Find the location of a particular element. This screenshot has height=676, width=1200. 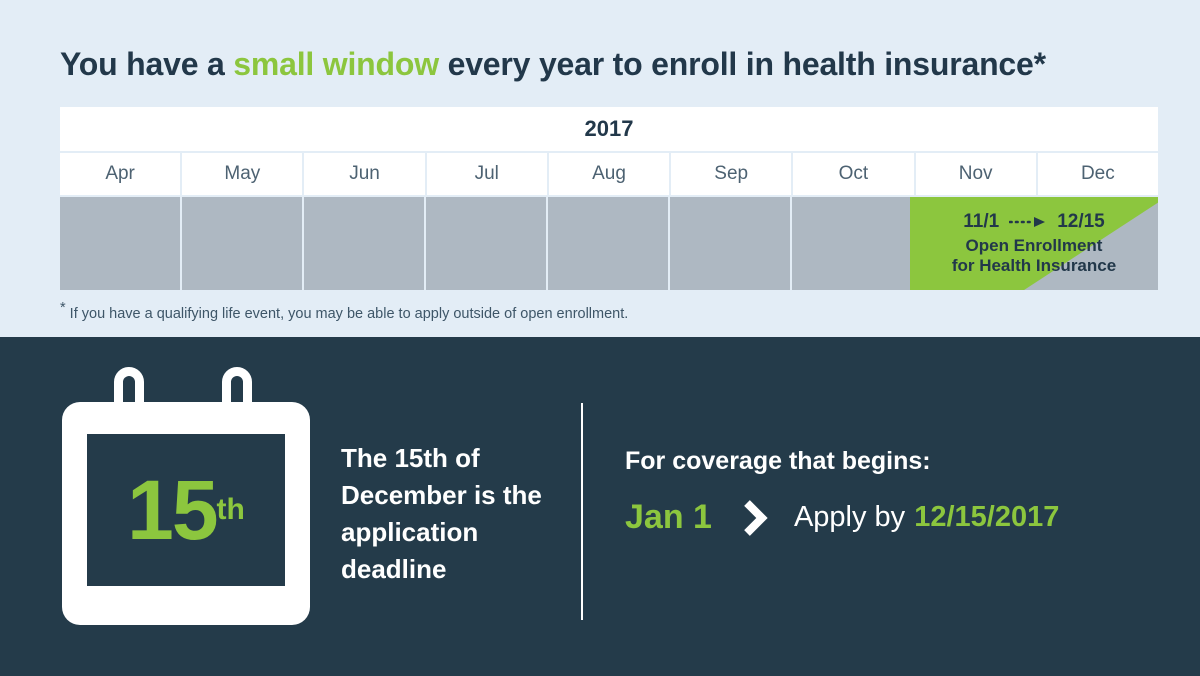

month-header-sep: Sep is located at coordinates (731, 174).